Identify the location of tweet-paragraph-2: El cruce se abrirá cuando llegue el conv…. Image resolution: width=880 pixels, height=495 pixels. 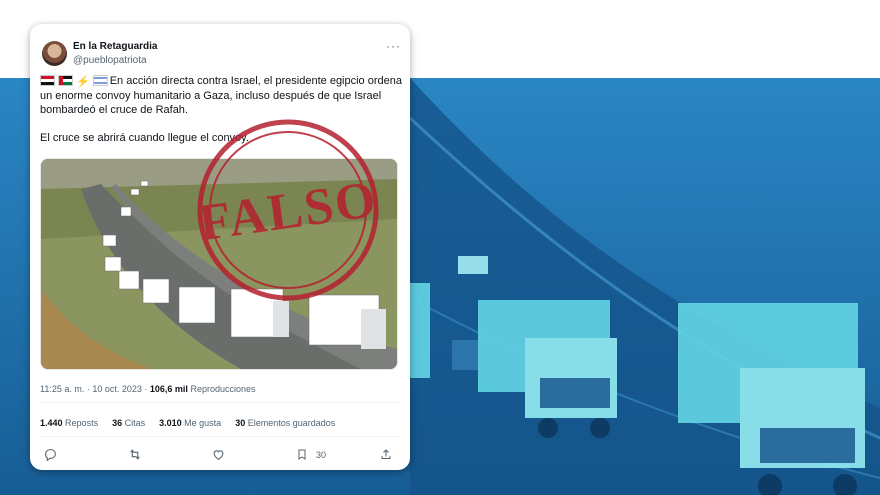
(144, 138).